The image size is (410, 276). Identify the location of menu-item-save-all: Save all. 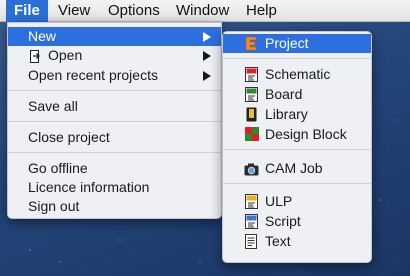
(114, 106).